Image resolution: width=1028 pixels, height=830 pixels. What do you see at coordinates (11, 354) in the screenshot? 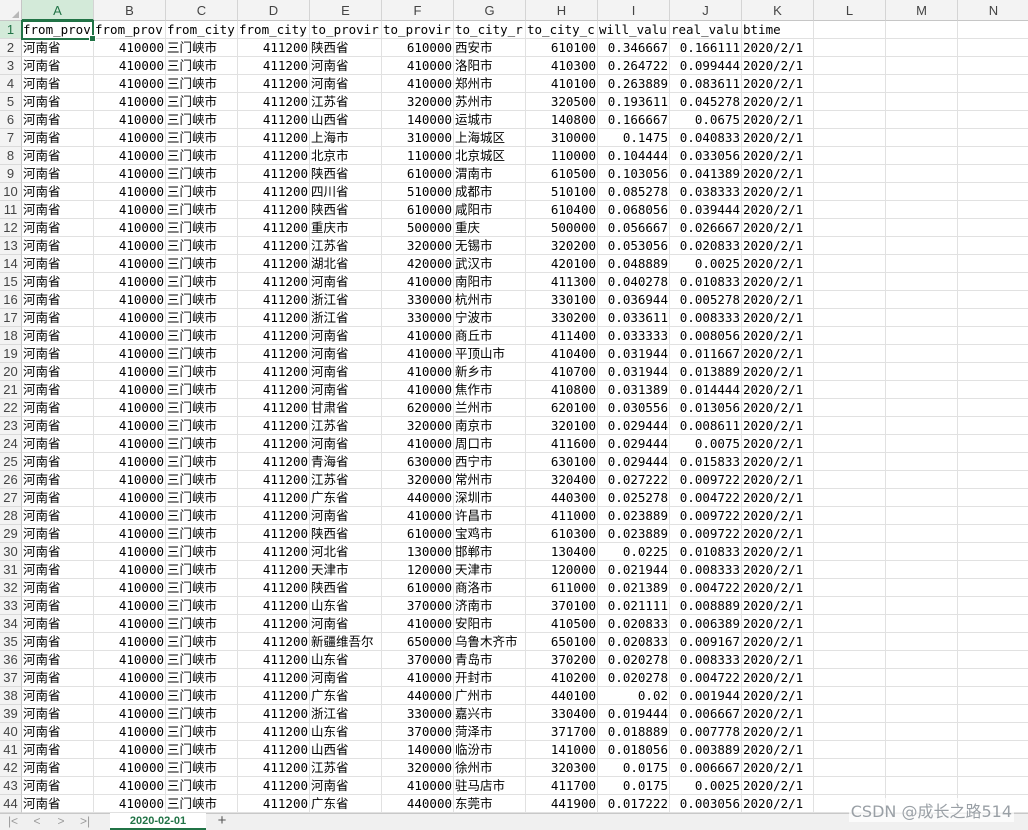
I see `row-header: 19` at bounding box center [11, 354].